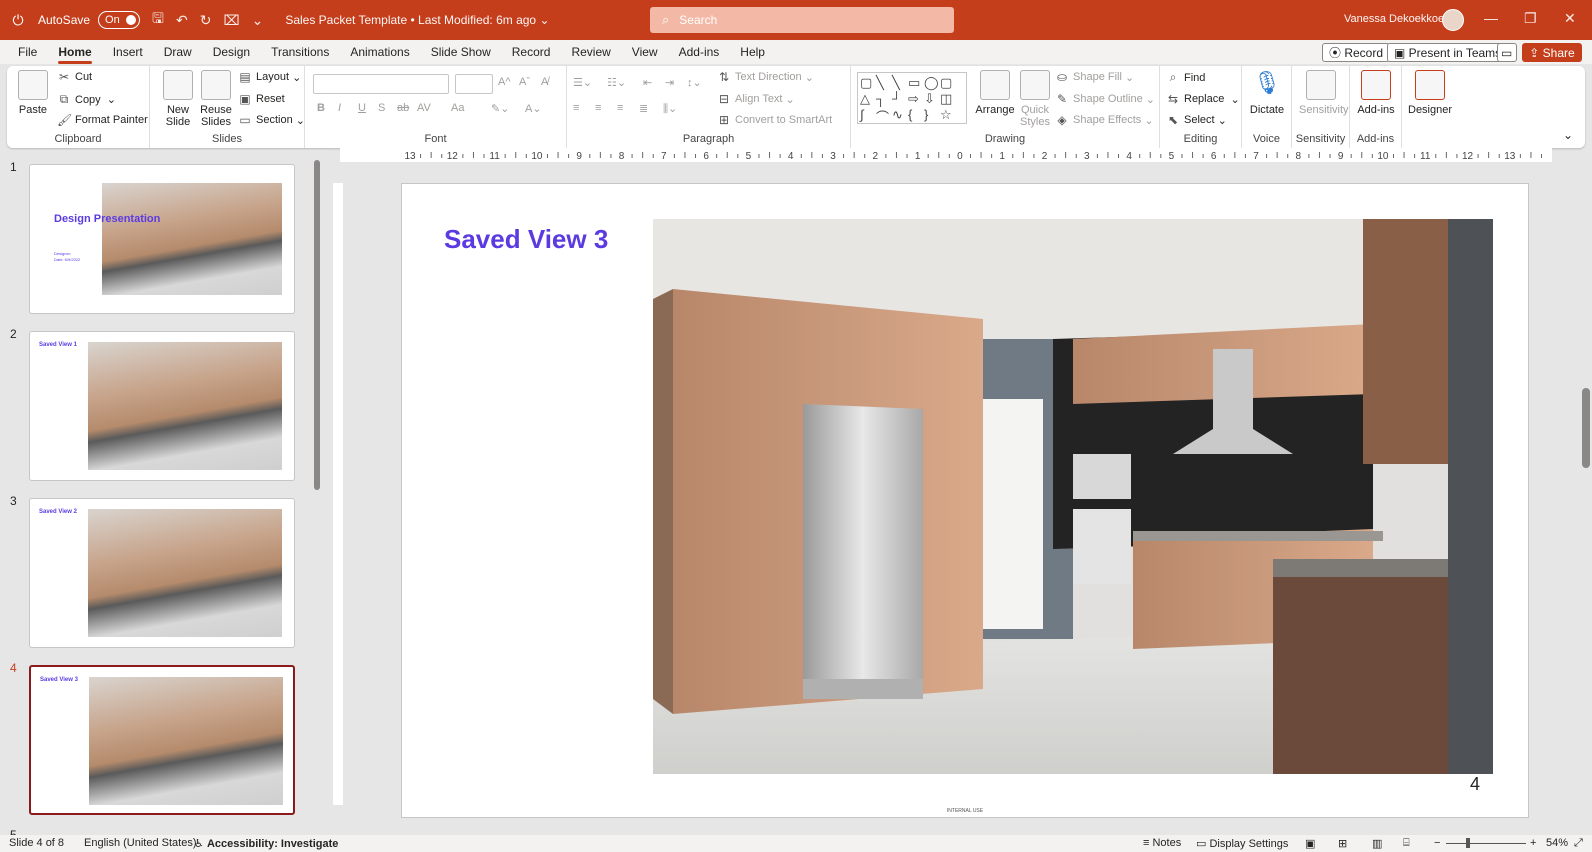 The height and width of the screenshot is (852, 1592). Describe the element at coordinates (533, 108) in the screenshot. I see `font-color-icon: A⌄` at that location.